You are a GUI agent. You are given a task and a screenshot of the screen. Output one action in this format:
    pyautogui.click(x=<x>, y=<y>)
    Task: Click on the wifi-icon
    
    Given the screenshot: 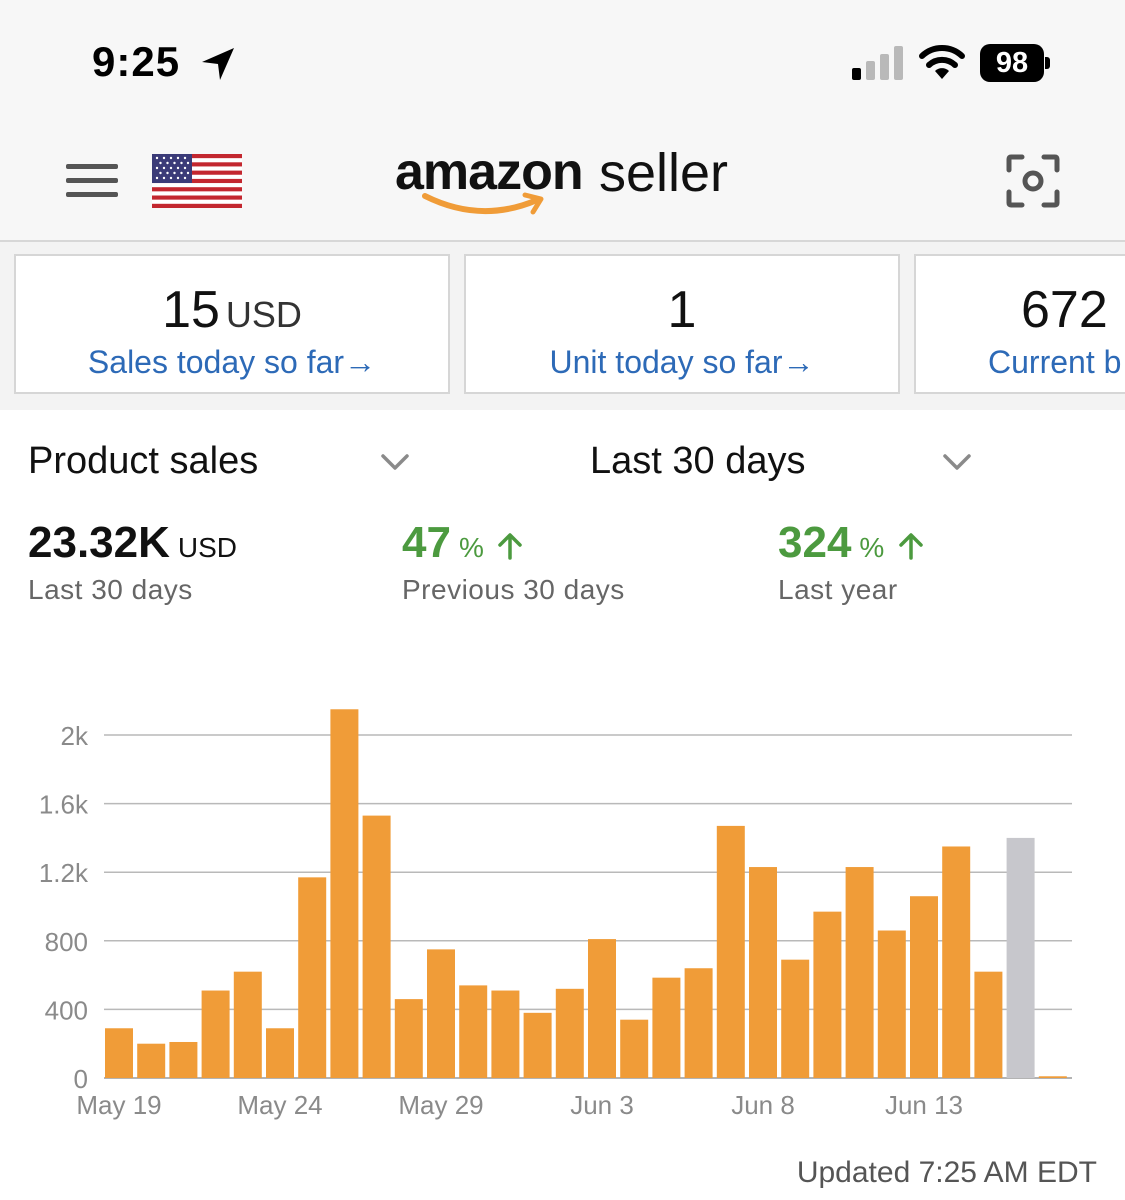 What is the action you would take?
    pyautogui.click(x=942, y=62)
    